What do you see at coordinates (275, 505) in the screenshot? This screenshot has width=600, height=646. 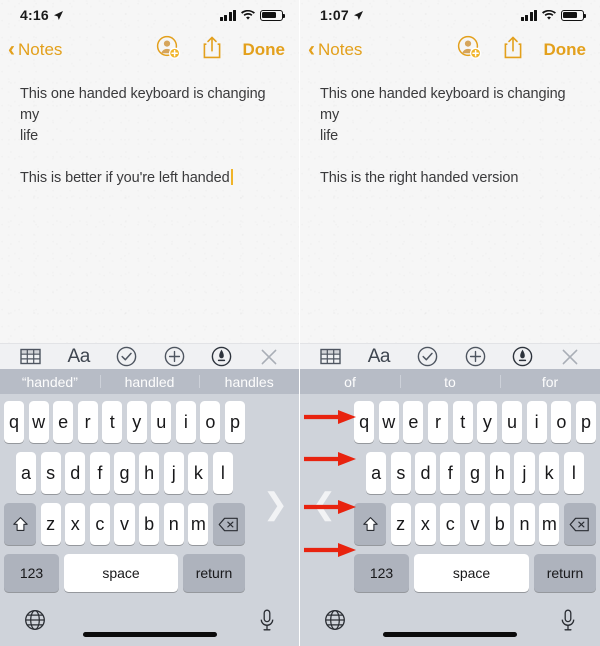 I see `chevron-right-icon: ❯` at bounding box center [275, 505].